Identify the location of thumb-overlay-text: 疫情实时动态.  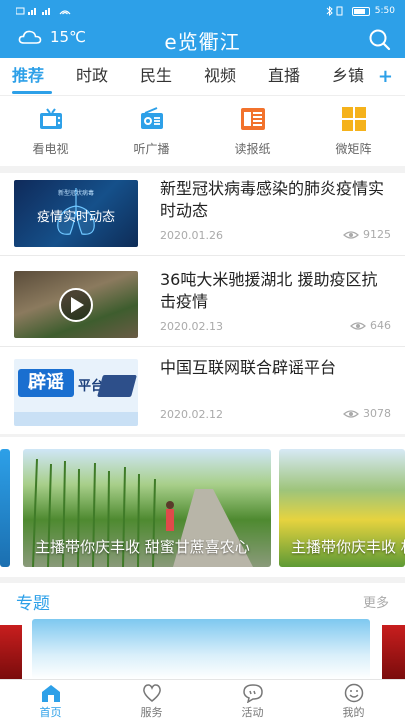
(75, 217).